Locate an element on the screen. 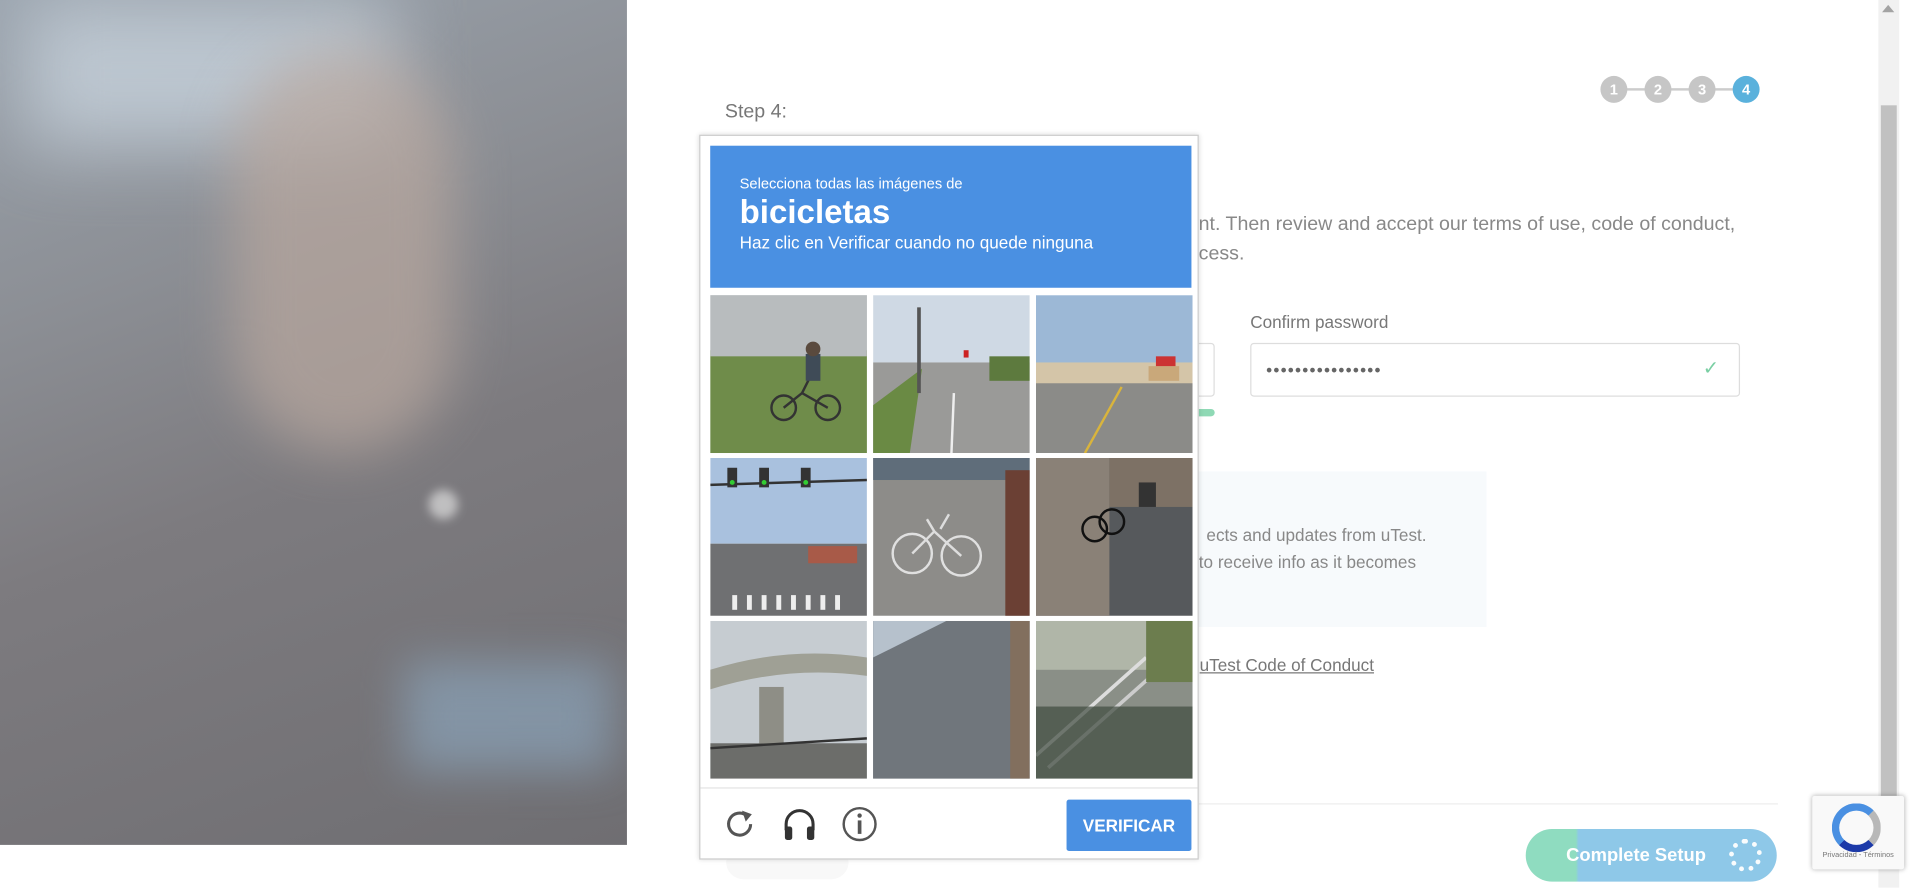  step-2: 2 is located at coordinates (1658, 89).